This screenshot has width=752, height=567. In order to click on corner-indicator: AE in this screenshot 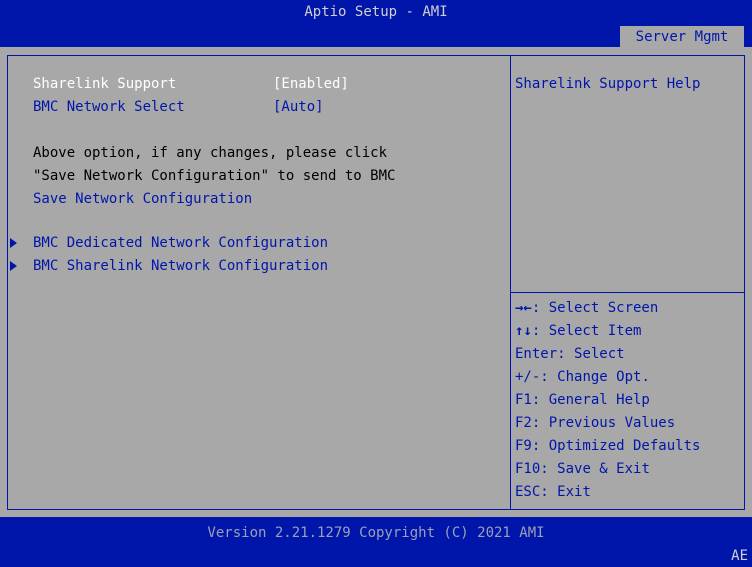, I will do `click(739, 556)`.